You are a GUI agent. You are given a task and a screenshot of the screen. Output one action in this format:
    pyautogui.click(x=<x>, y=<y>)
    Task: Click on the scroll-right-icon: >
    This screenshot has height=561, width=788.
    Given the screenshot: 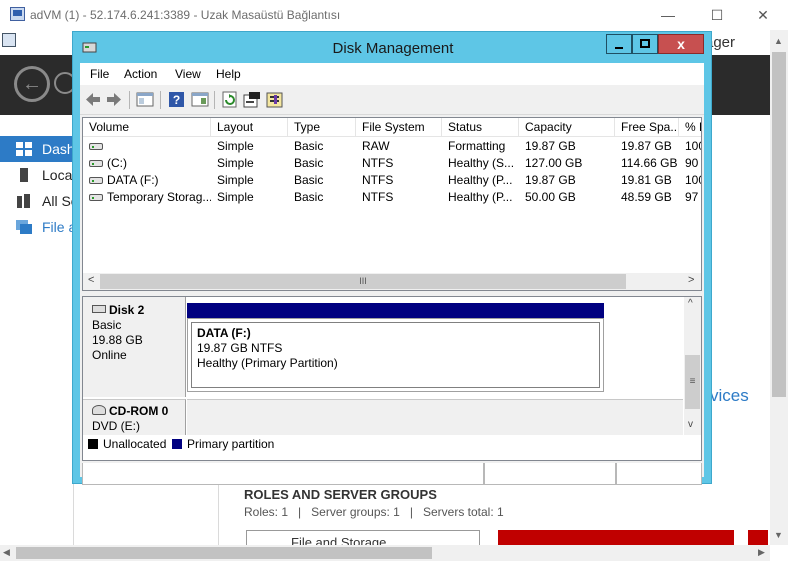 What is the action you would take?
    pyautogui.click(x=691, y=280)
    